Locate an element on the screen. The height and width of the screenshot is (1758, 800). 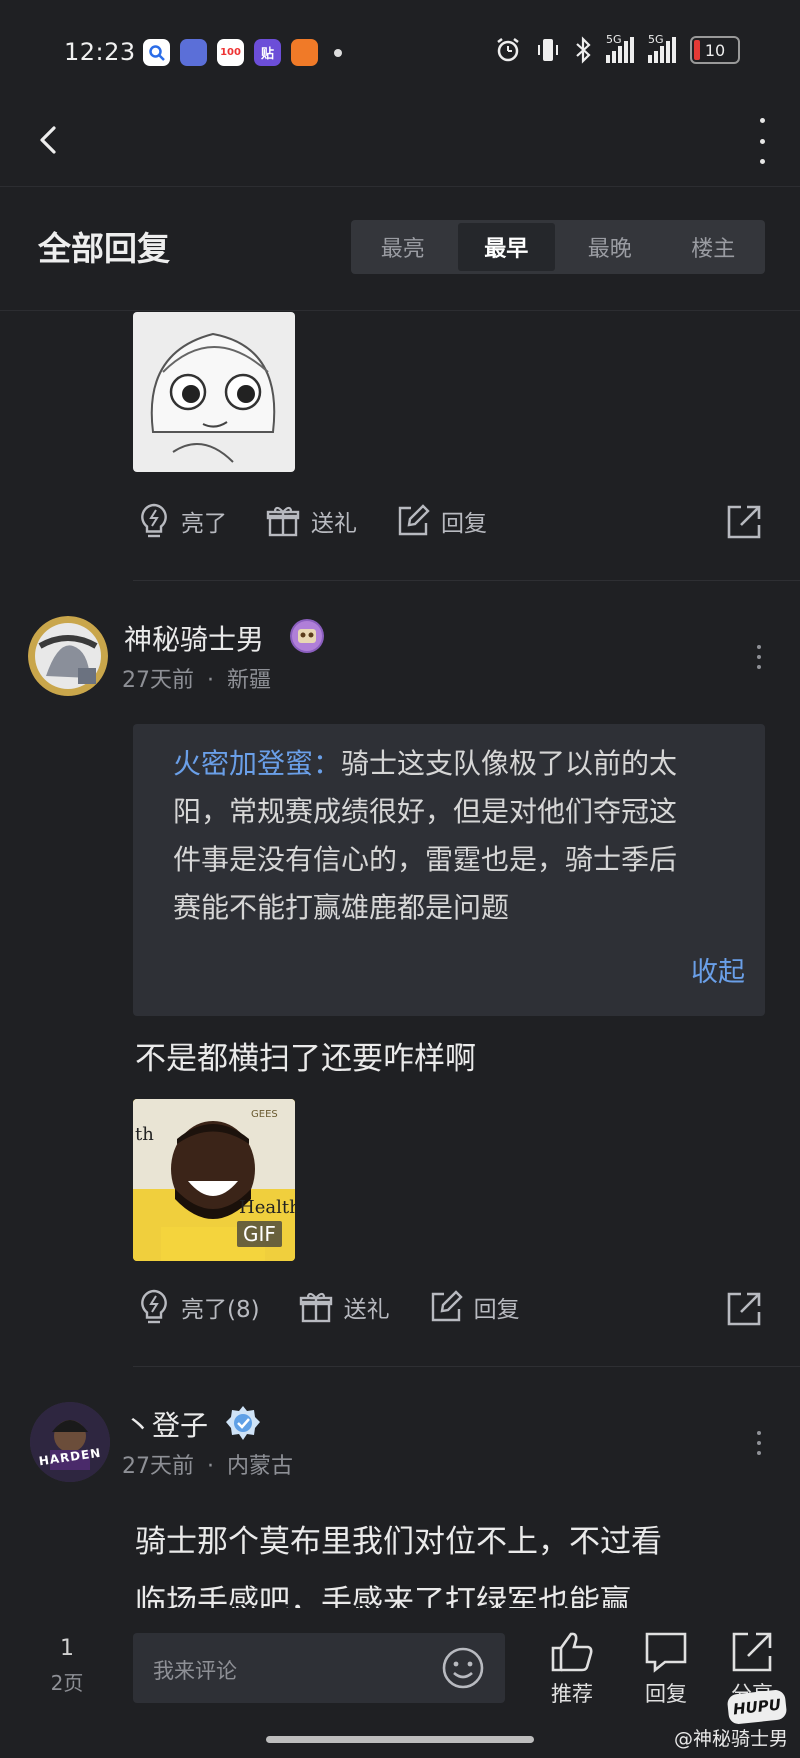
bluetooth-icon is located at coordinates (583, 50).